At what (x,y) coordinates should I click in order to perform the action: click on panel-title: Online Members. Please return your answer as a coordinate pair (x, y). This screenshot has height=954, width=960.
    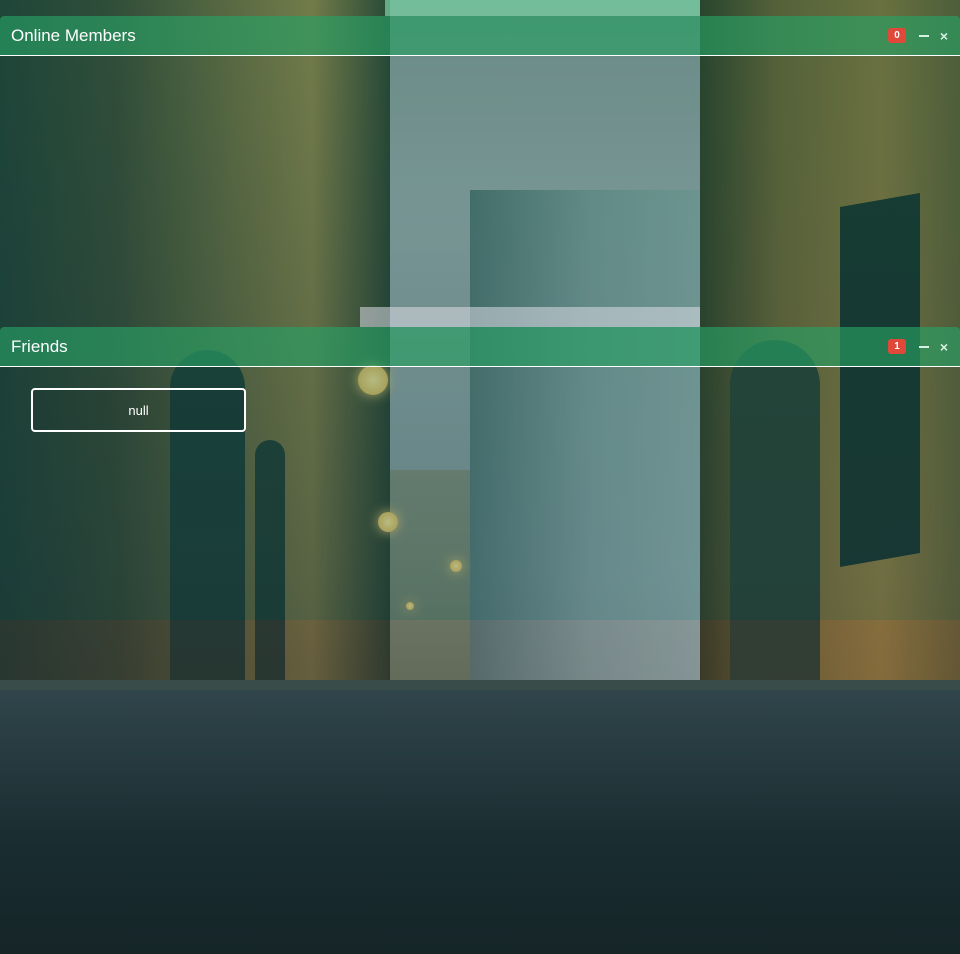
    Looking at the image, I should click on (73, 35).